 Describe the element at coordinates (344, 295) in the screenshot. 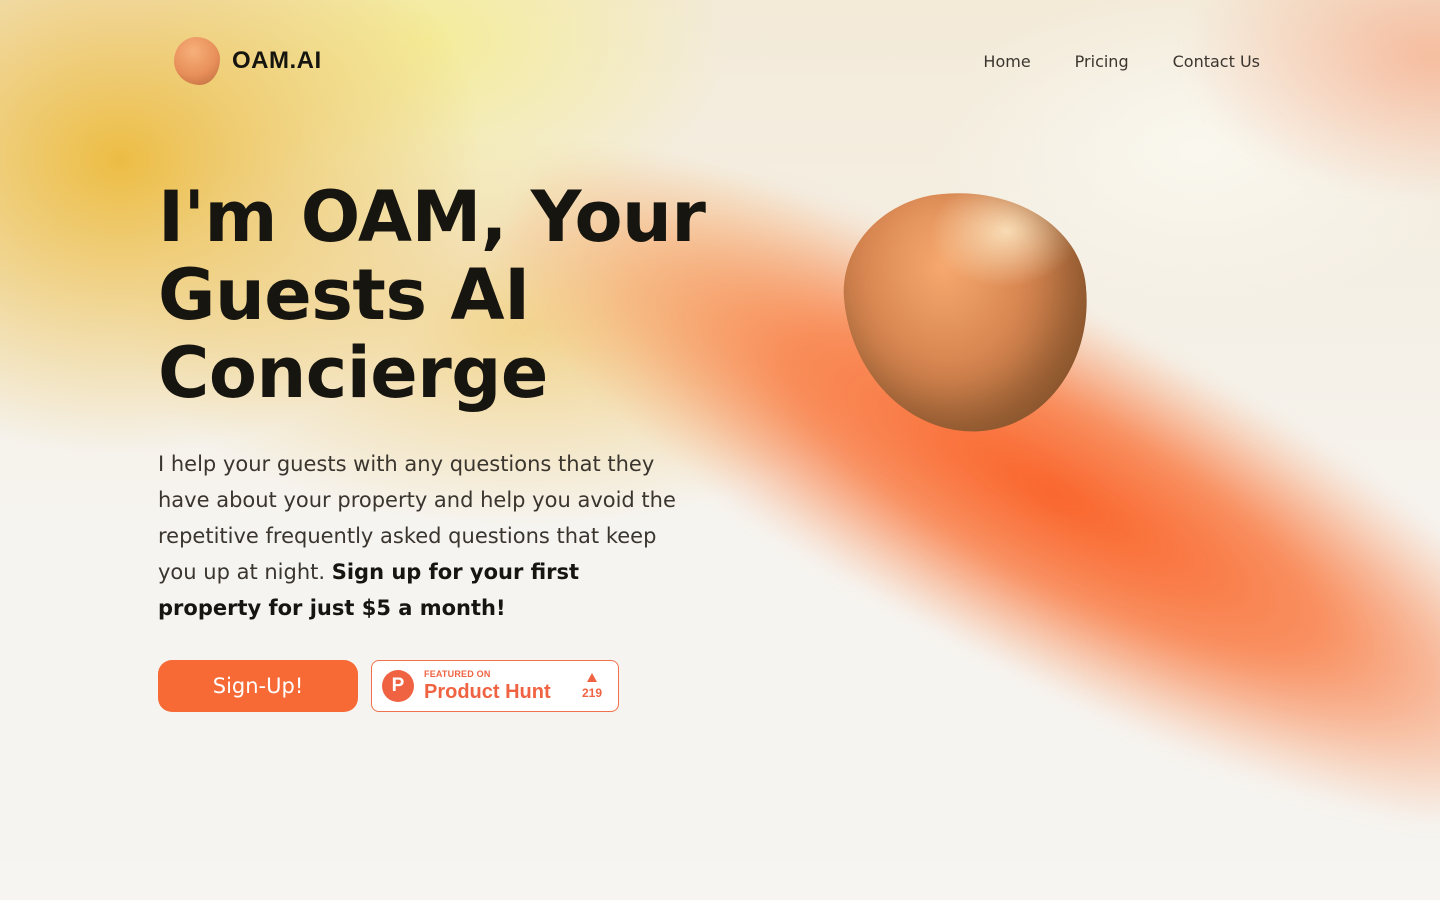

I see `hero-title-line: Guests AI` at that location.